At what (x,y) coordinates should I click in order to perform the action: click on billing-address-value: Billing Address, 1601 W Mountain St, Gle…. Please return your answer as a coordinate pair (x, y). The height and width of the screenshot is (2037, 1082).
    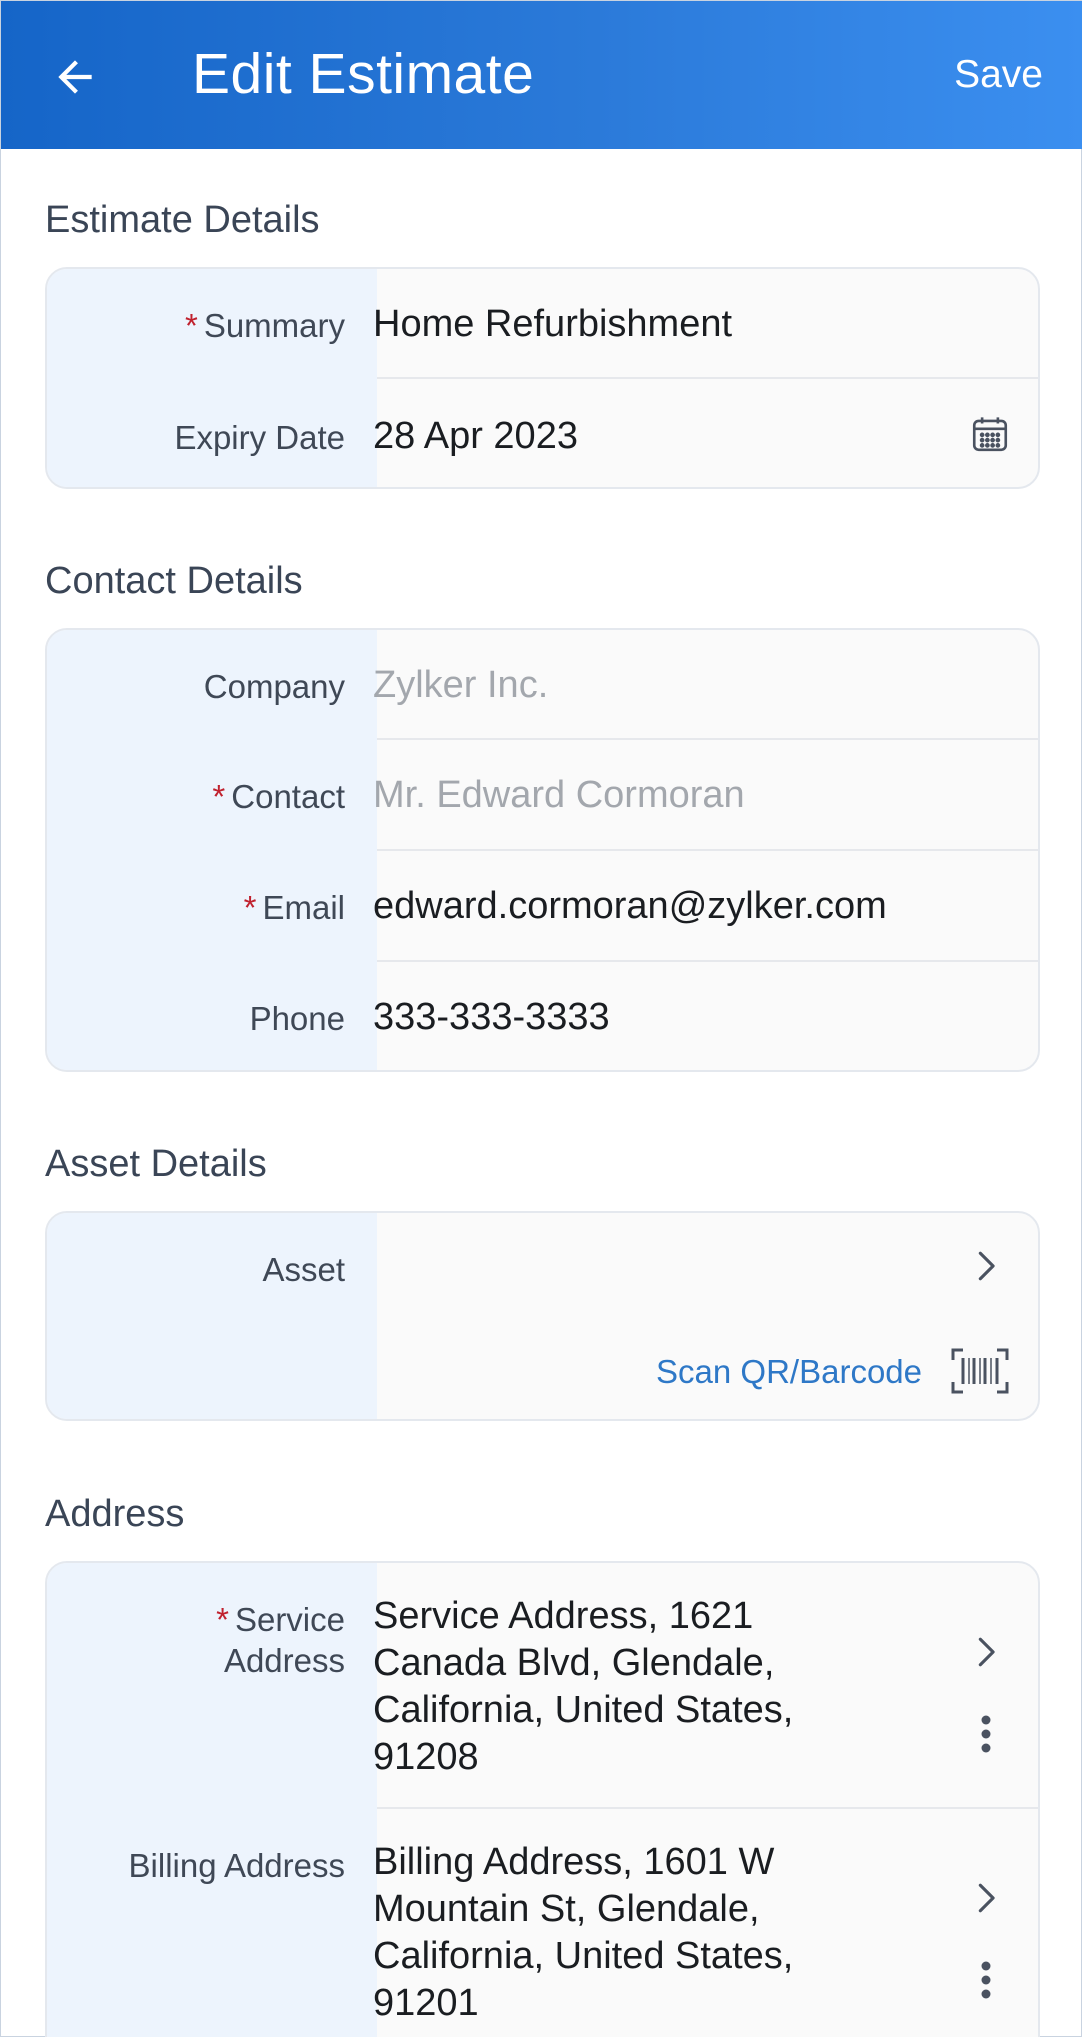
    Looking at the image, I should click on (583, 1933).